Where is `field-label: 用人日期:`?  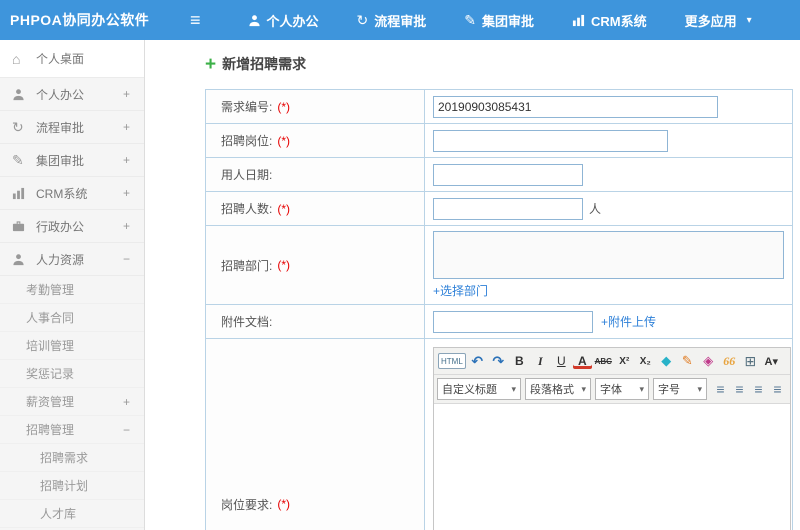
field-label: 用人日期: is located at coordinates (247, 175).